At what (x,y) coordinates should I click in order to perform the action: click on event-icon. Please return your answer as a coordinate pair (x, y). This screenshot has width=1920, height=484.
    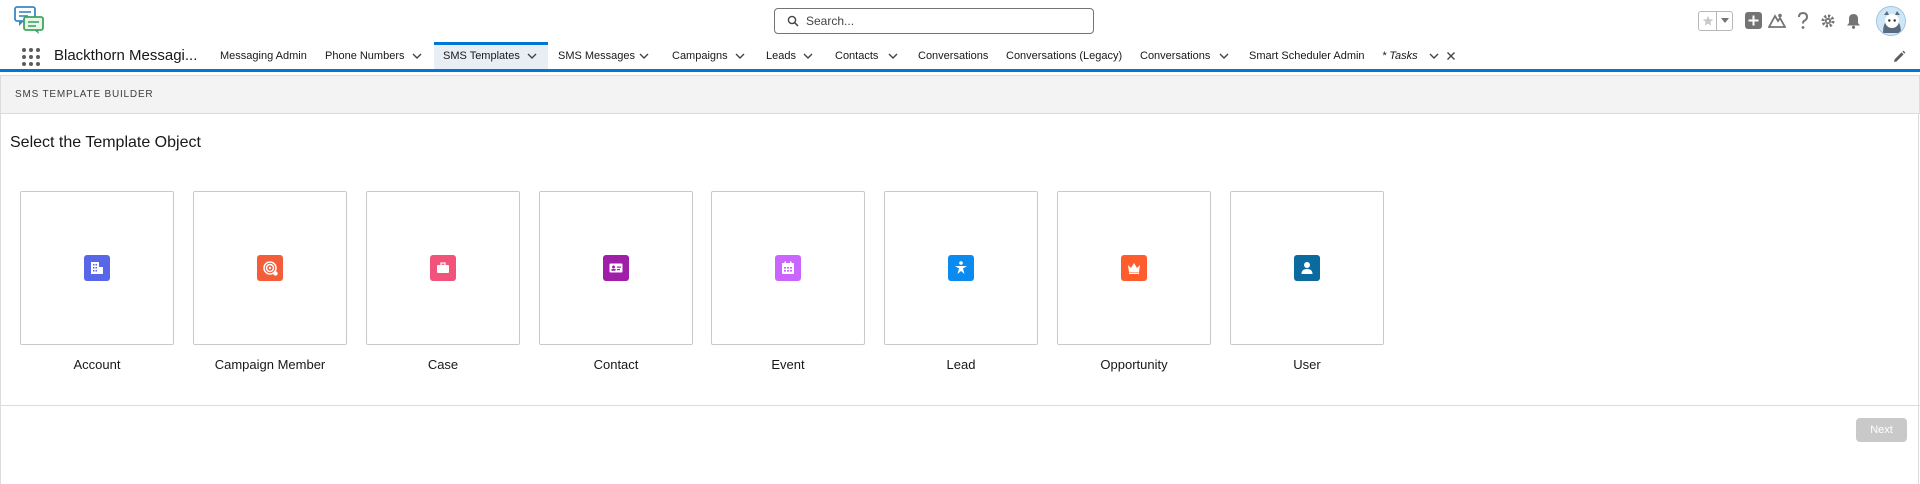
    Looking at the image, I should click on (788, 268).